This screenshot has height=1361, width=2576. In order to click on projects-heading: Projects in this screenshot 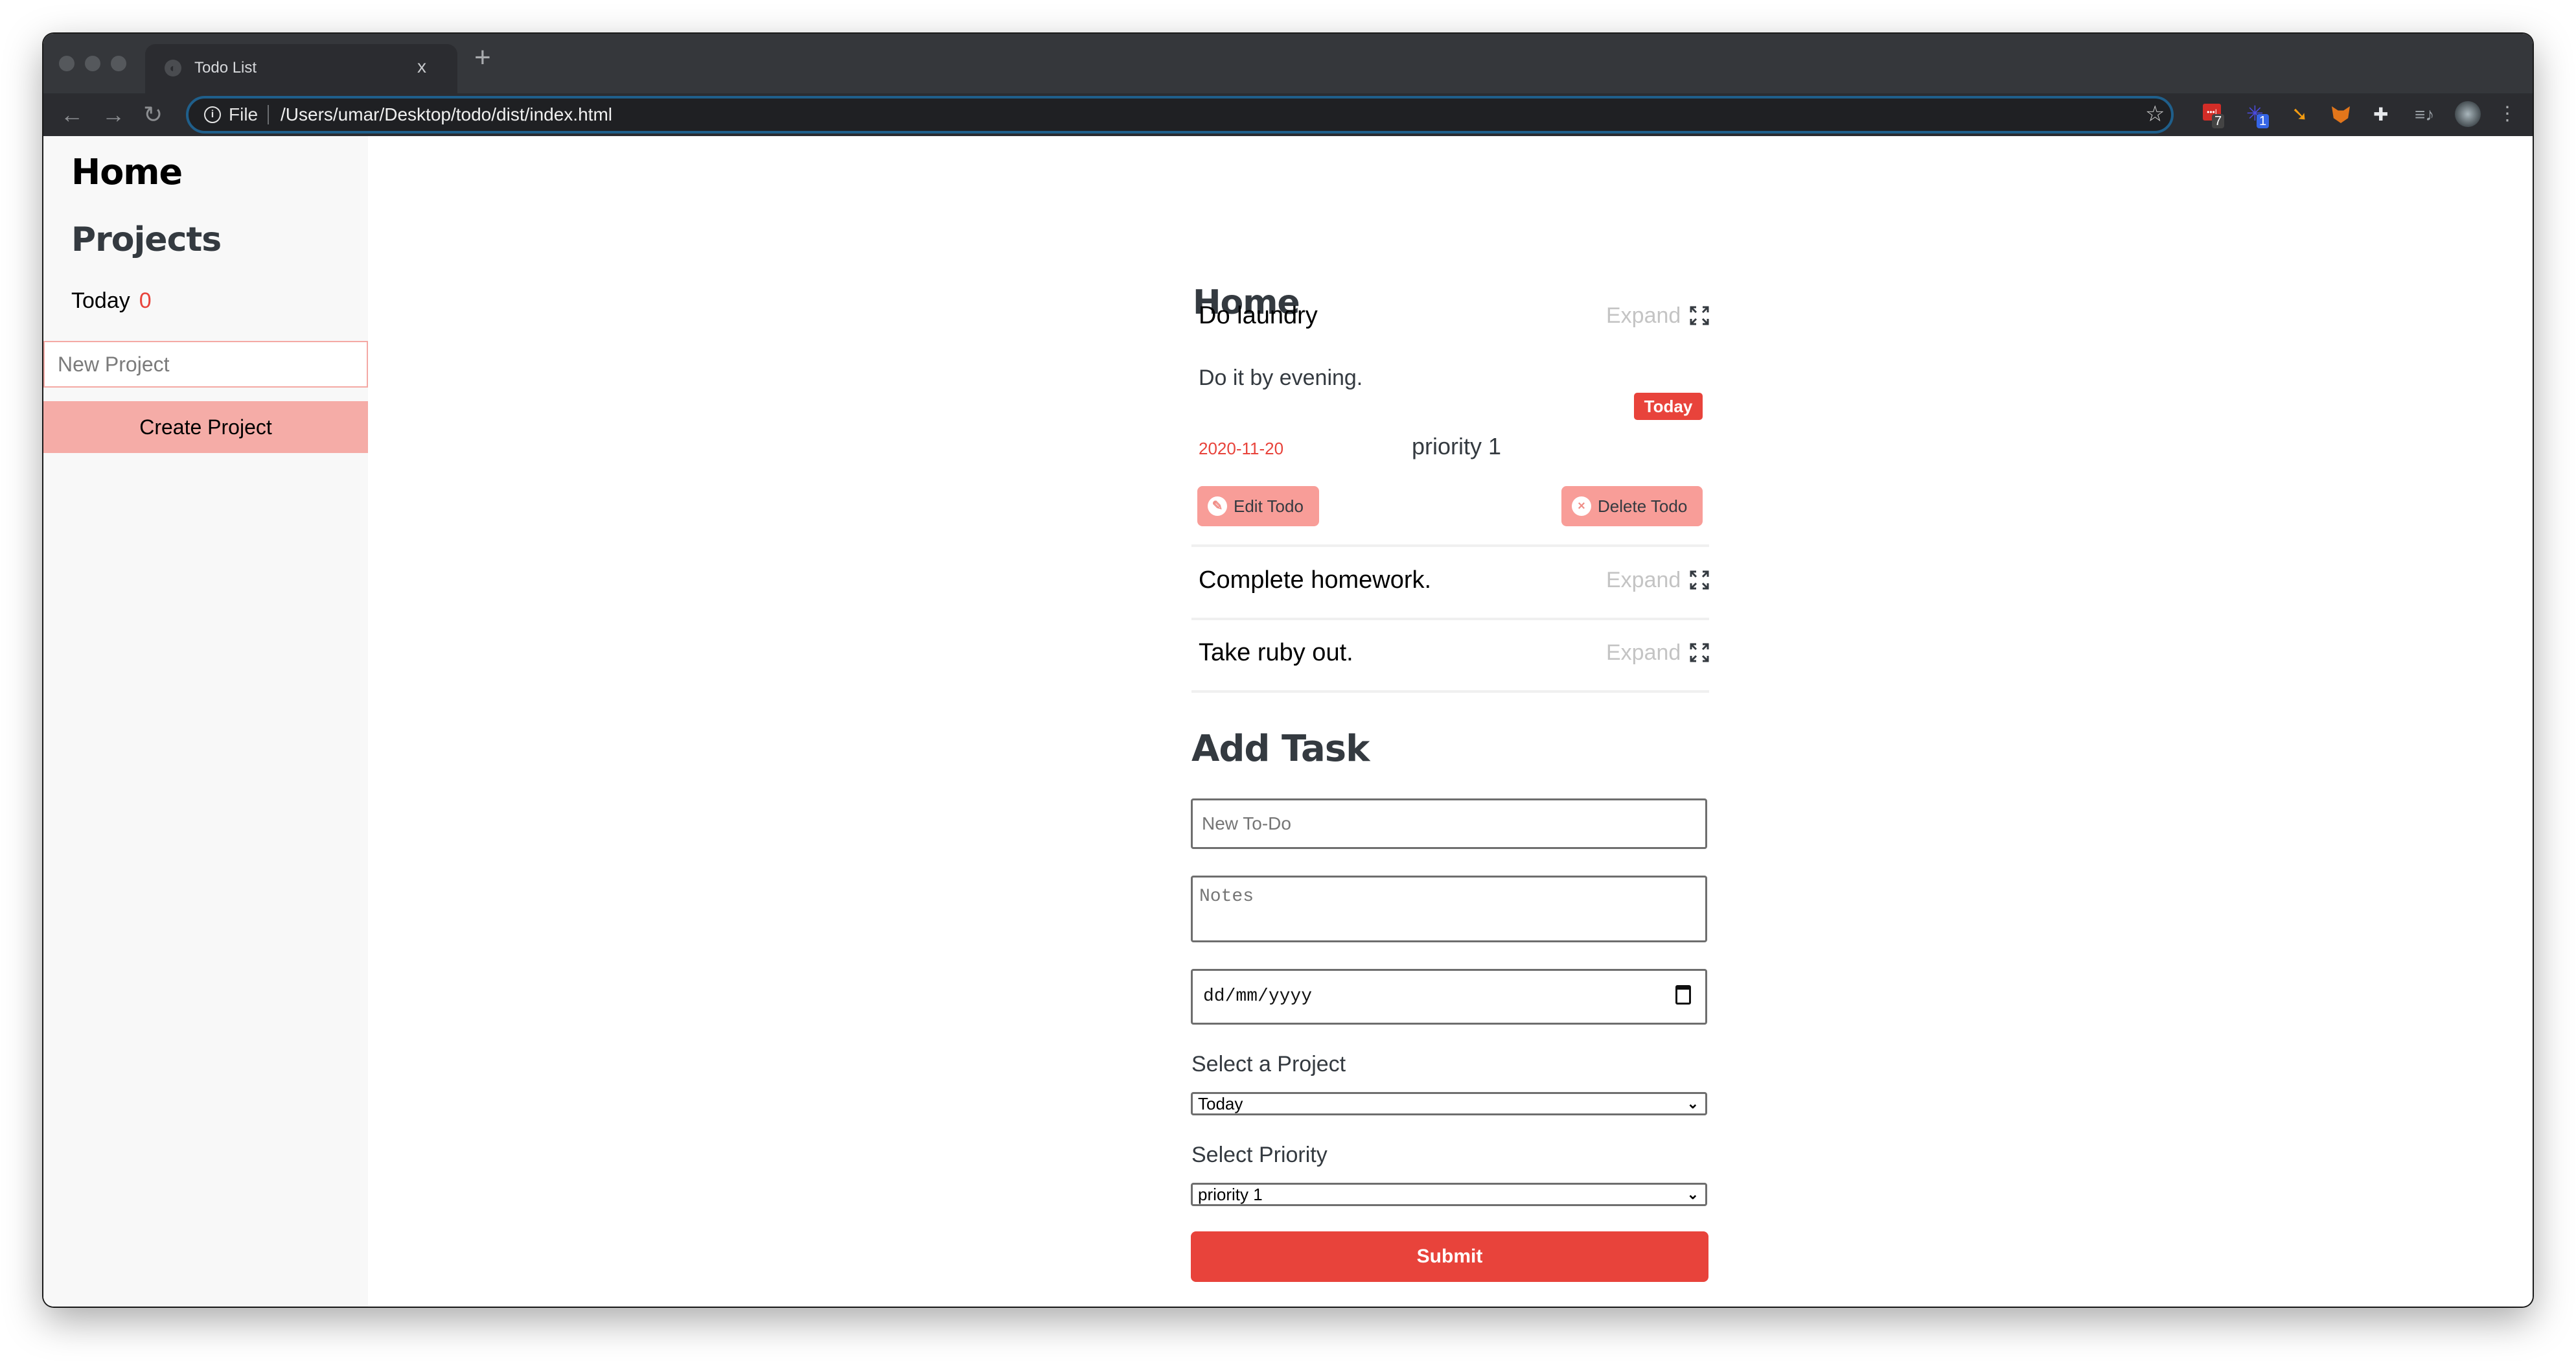, I will do `click(146, 239)`.